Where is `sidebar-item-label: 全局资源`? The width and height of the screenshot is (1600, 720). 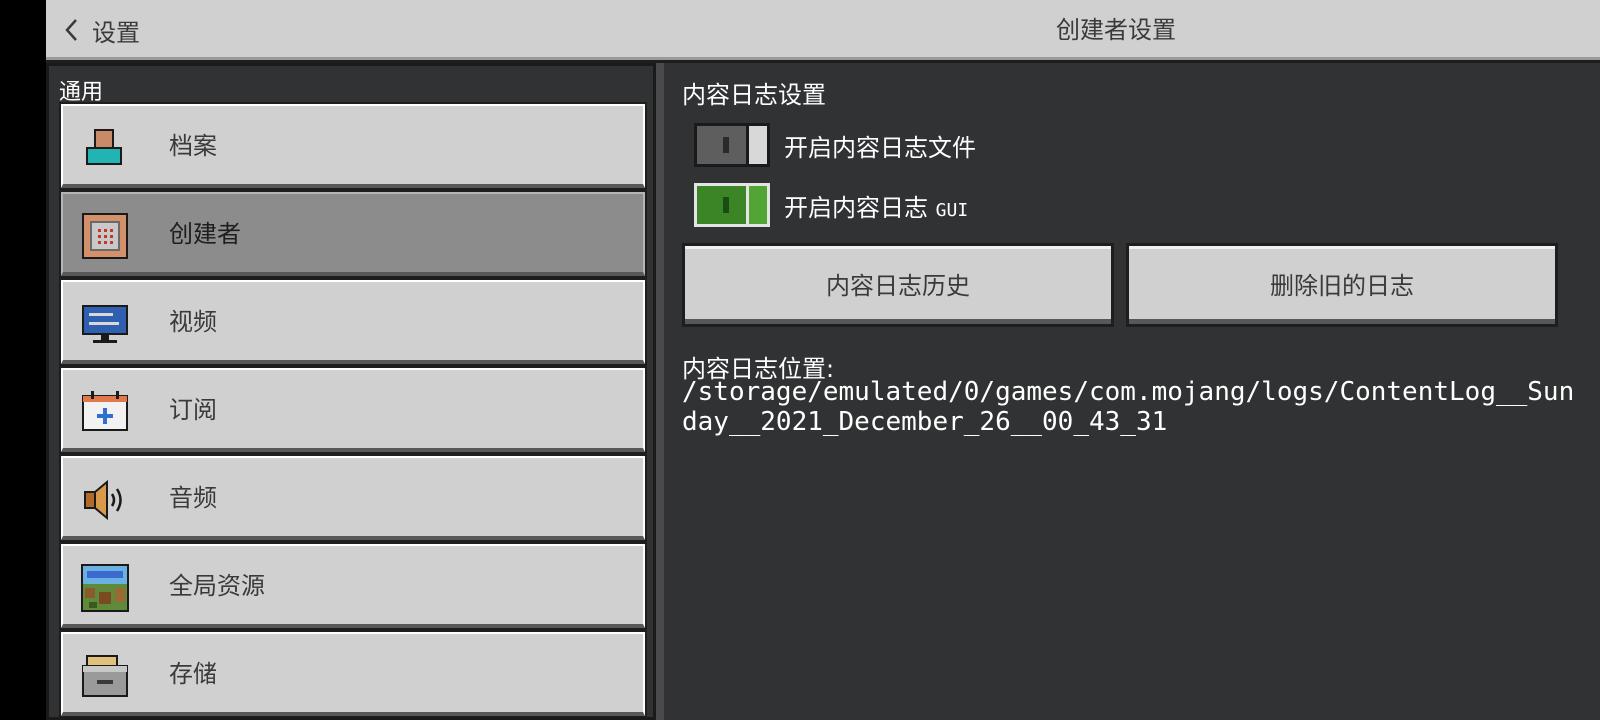 sidebar-item-label: 全局资源 is located at coordinates (217, 586).